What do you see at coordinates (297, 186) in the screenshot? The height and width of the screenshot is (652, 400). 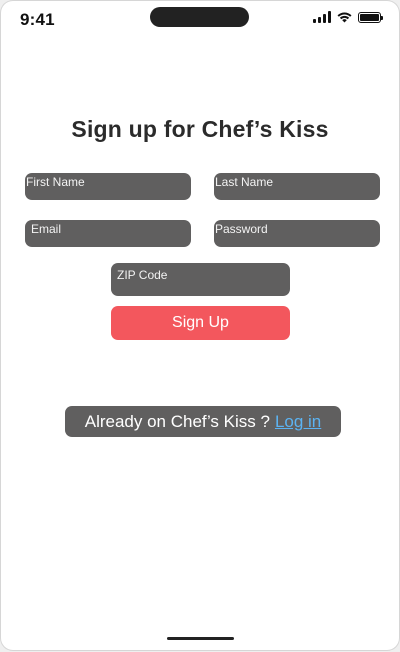 I see `last-name-field: Last Name` at bounding box center [297, 186].